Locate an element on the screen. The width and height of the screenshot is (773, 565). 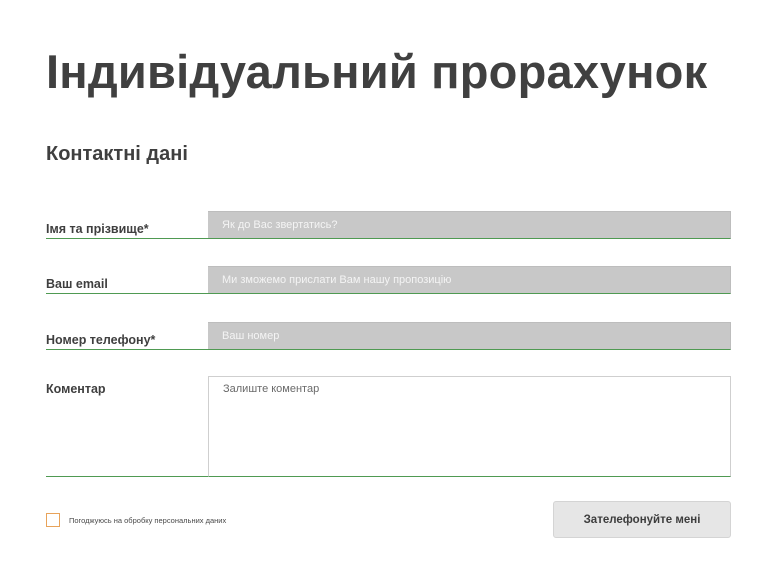
comment-label-underline is located at coordinates (127, 476).